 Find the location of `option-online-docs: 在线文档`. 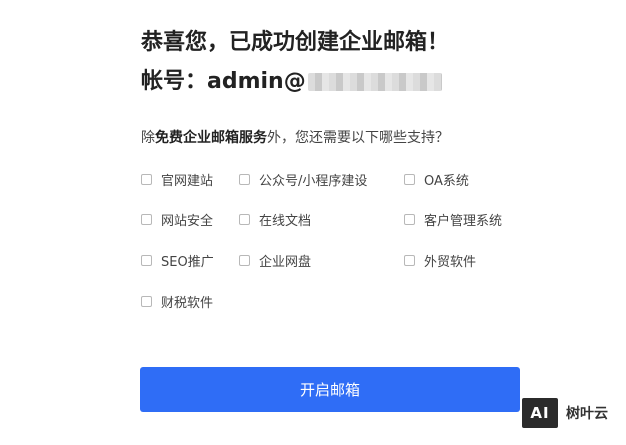

option-online-docs: 在线文档 is located at coordinates (275, 219).